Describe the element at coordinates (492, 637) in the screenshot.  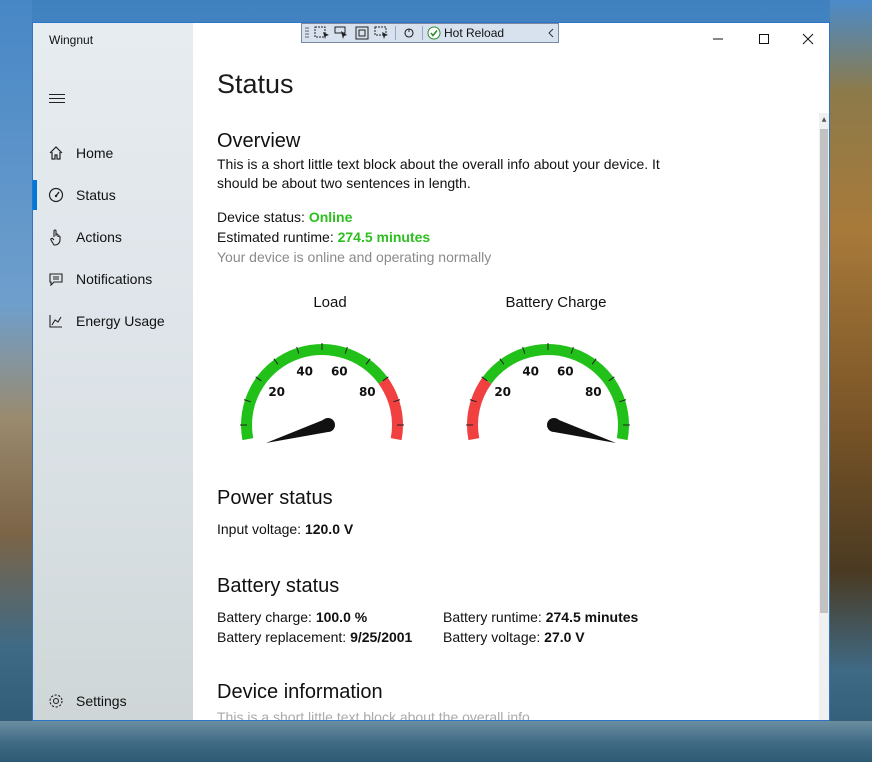
I see `battery-voltage-label: Battery voltage:` at that location.